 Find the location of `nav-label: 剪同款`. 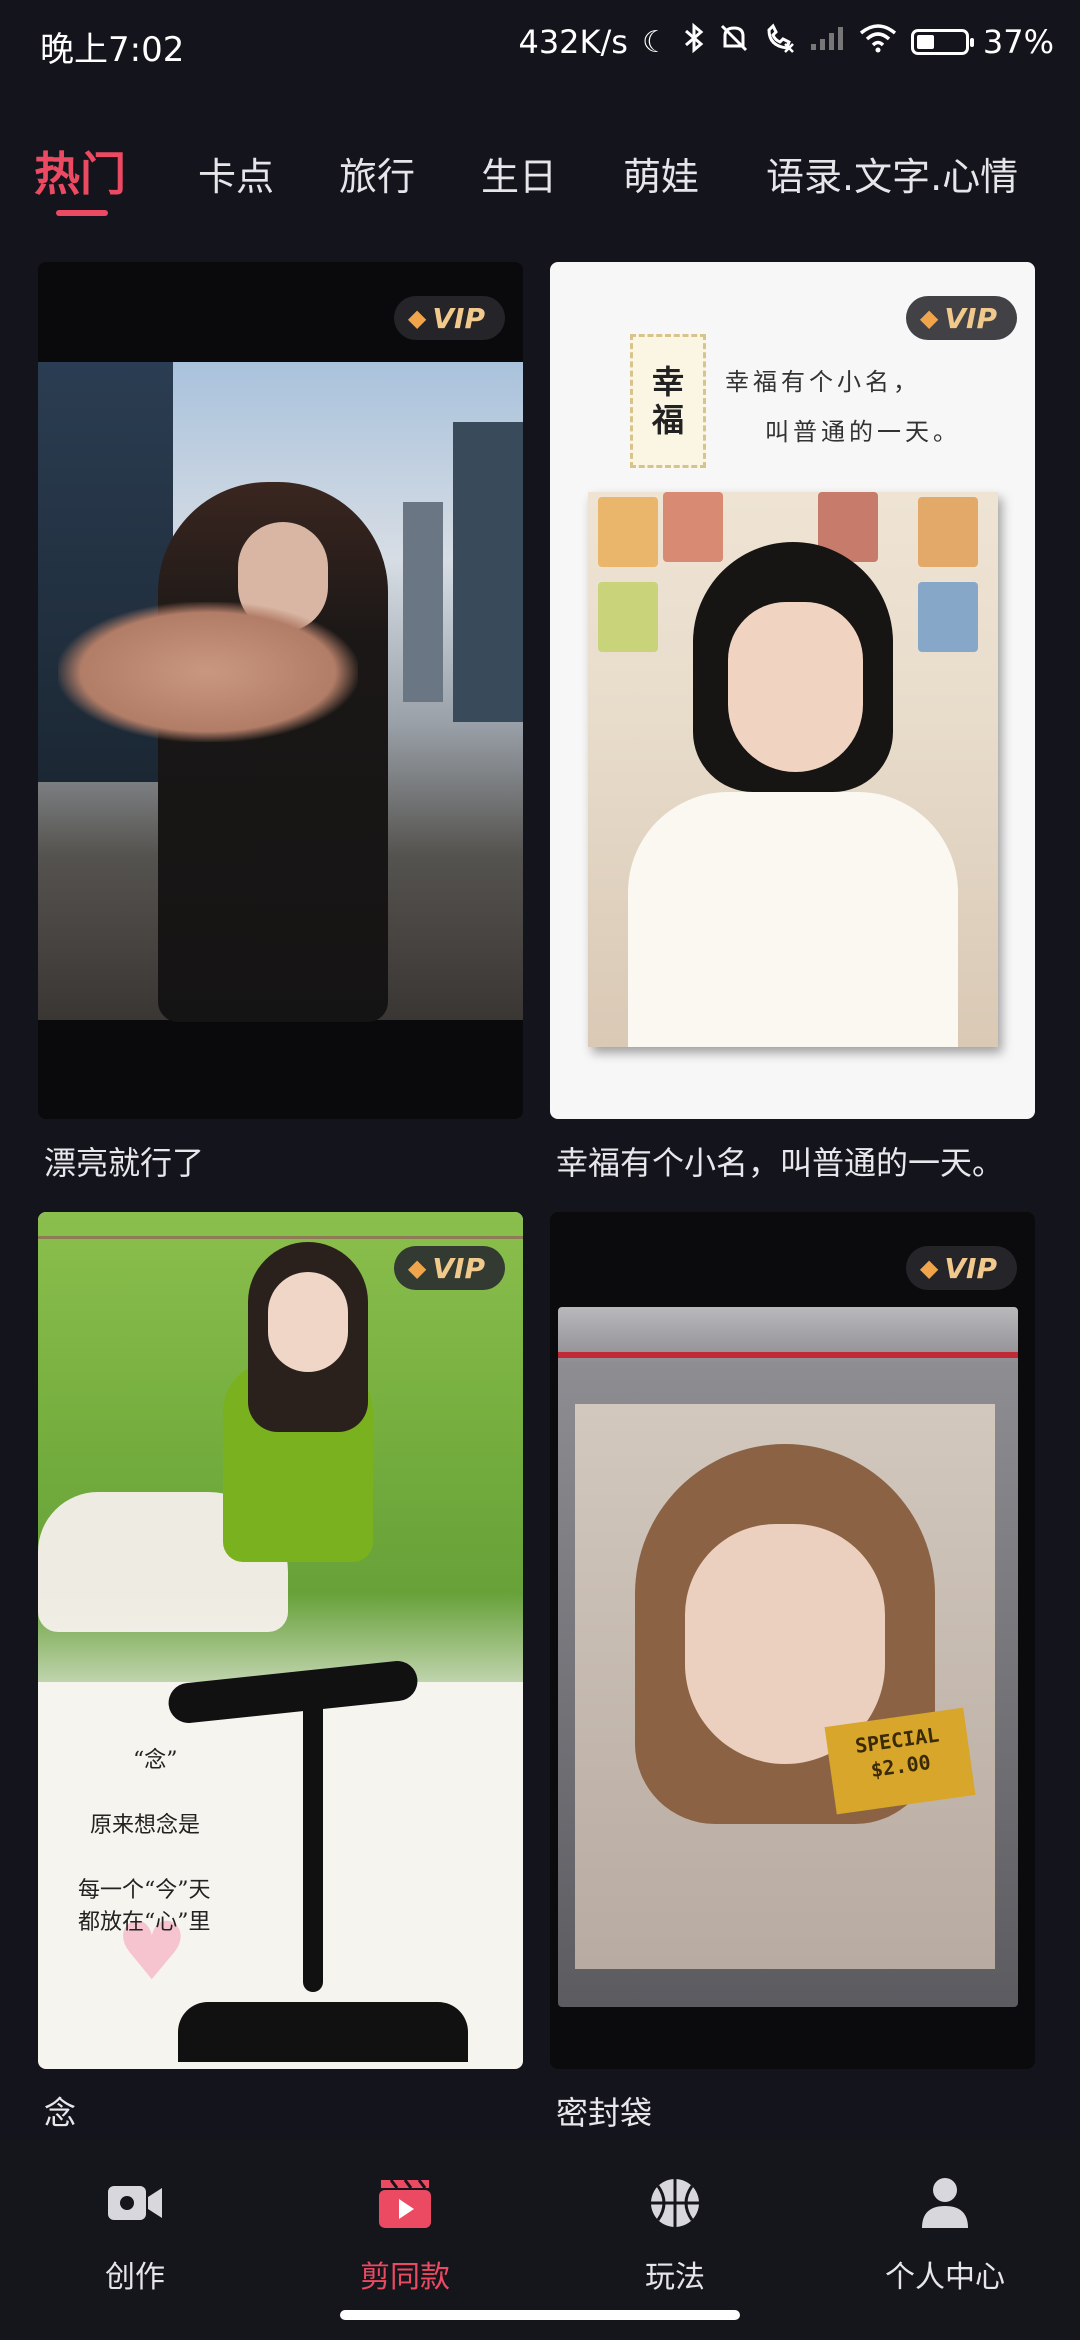

nav-label: 剪同款 is located at coordinates (405, 2277).